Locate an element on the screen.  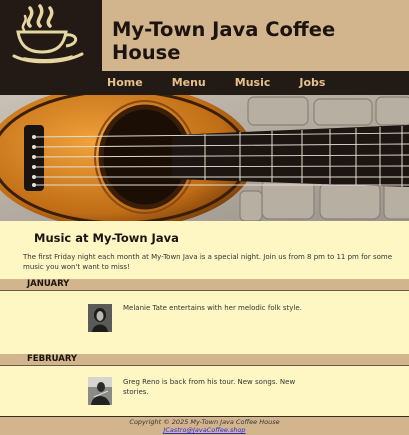
coffee-cup-logo is located at coordinates (51, 35).